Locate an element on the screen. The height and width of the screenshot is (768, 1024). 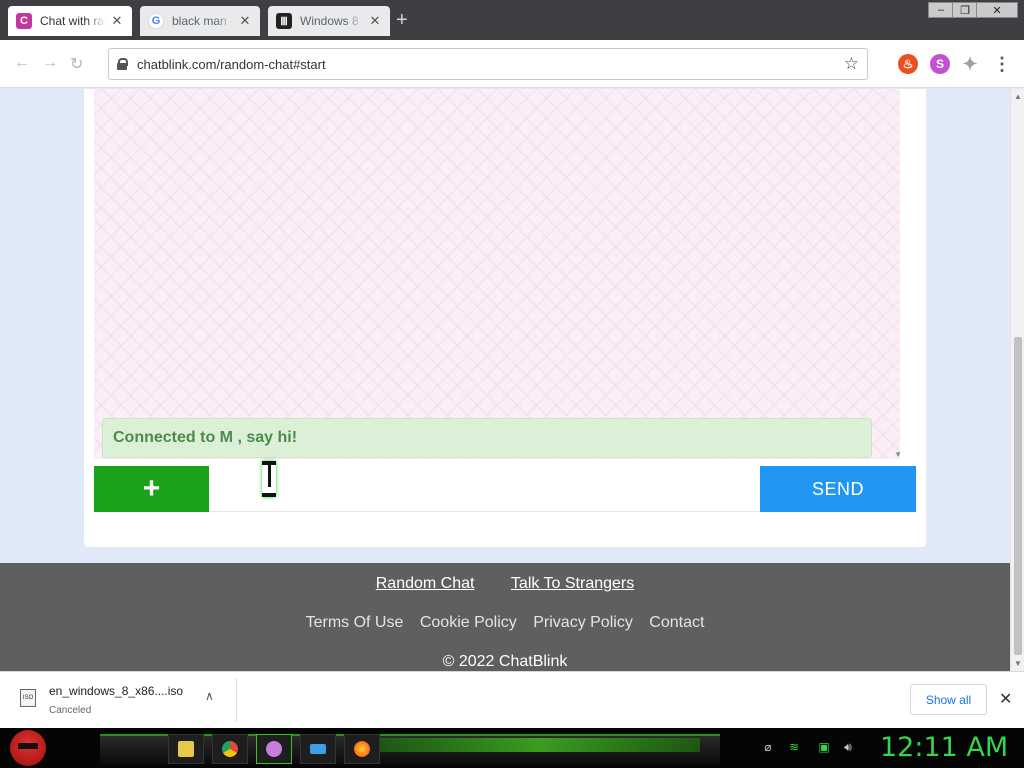
tab-title: black man - Google Search is located at coordinates (203, 21).